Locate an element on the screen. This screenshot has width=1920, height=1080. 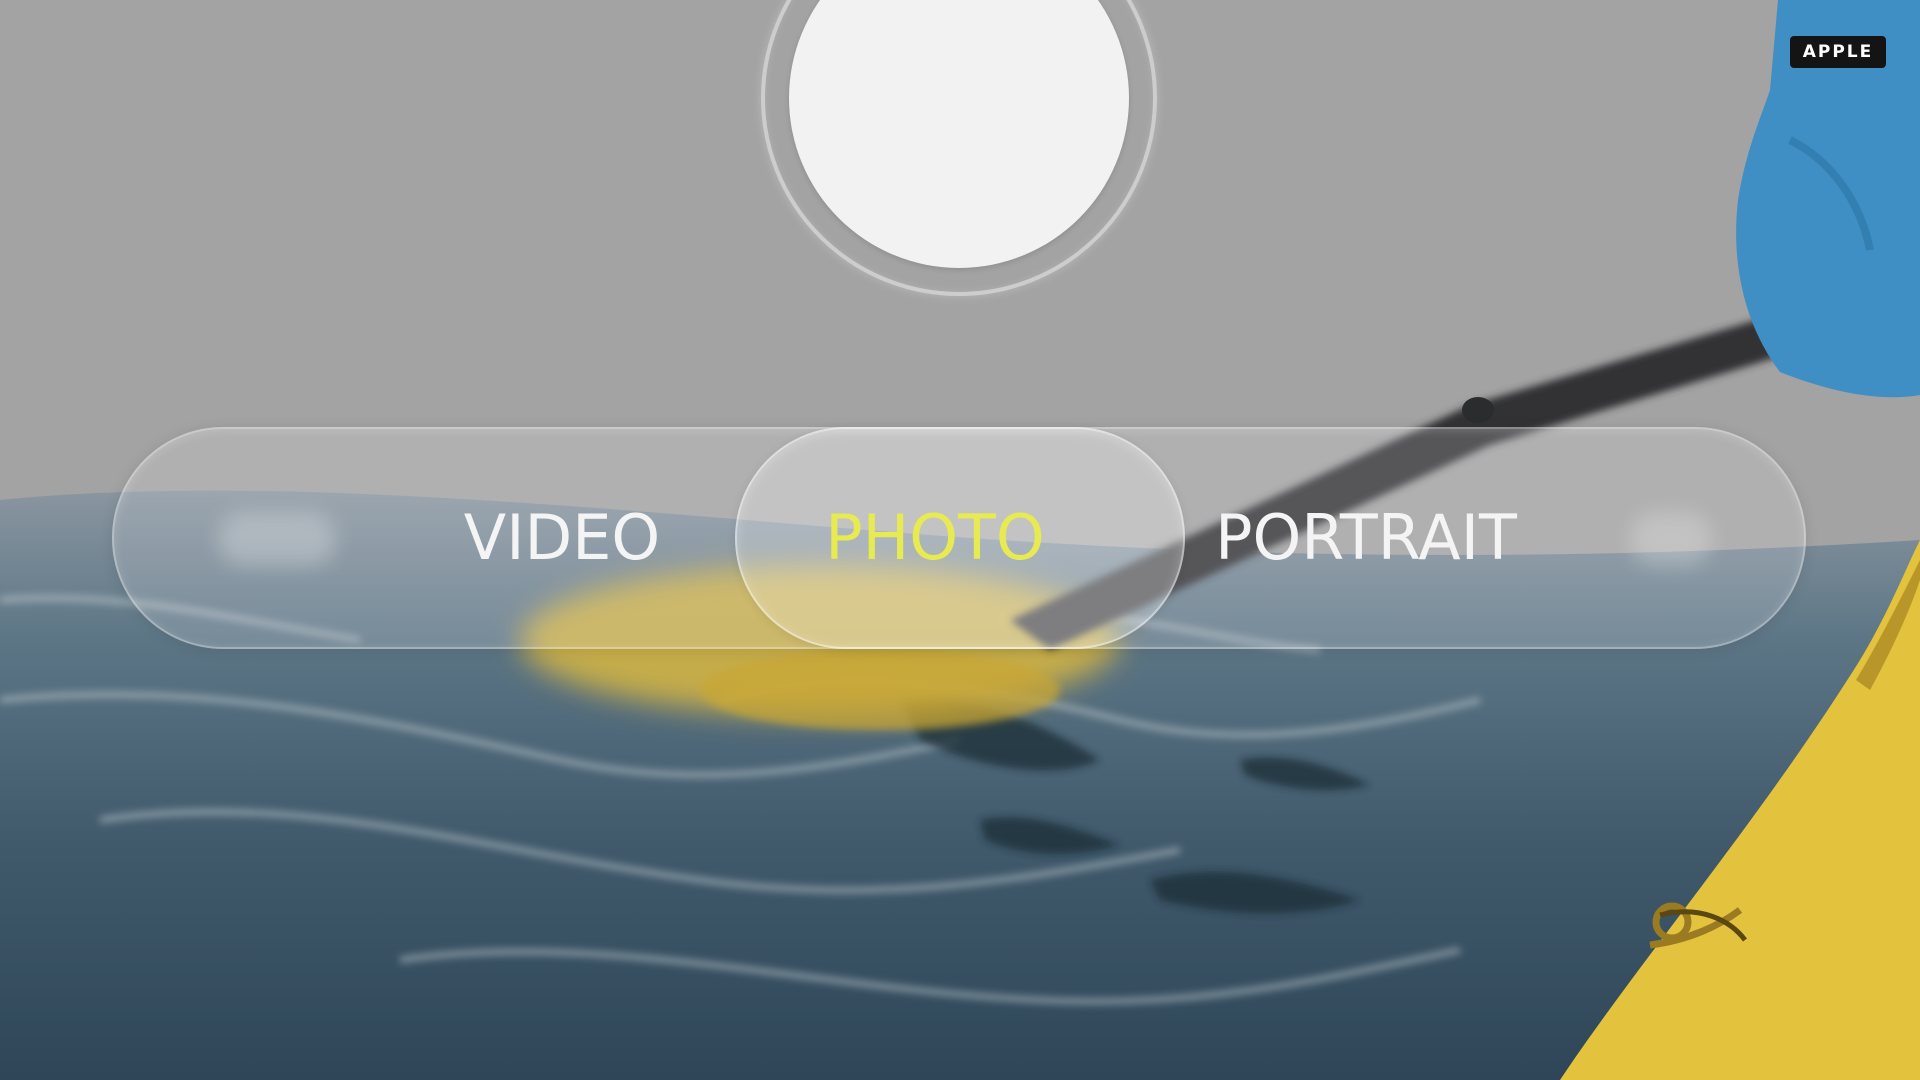
mode-offscreen-right is located at coordinates (1671, 539).